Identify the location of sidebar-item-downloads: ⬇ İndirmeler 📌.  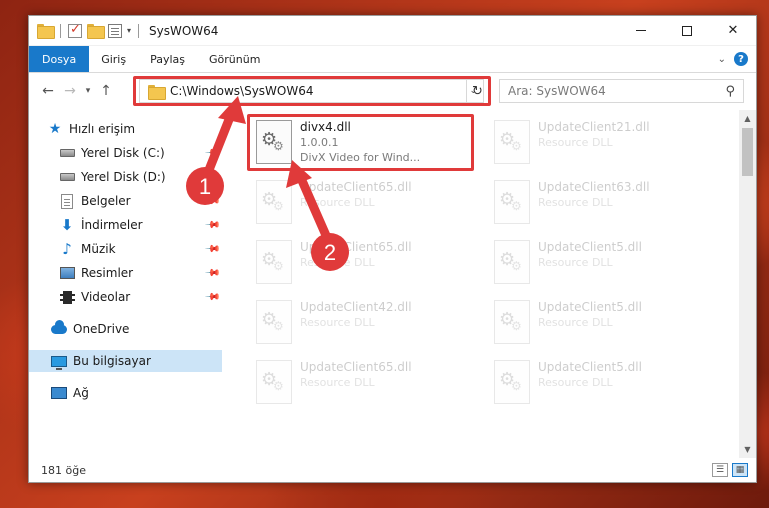
(140, 225).